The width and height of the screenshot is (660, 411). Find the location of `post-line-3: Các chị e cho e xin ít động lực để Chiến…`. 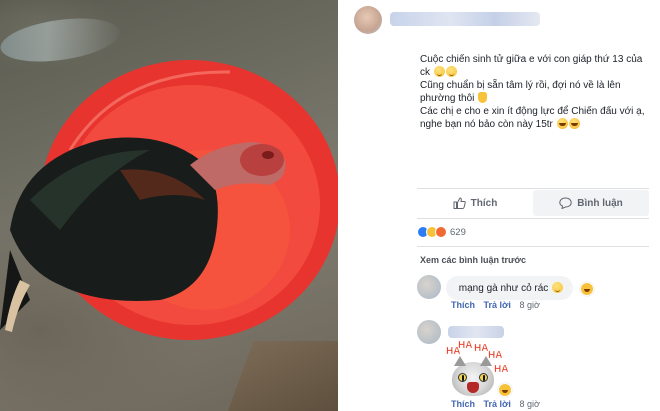

post-line-3: Các chị e cho e xin ít động lực để Chiến… is located at coordinates (532, 118).